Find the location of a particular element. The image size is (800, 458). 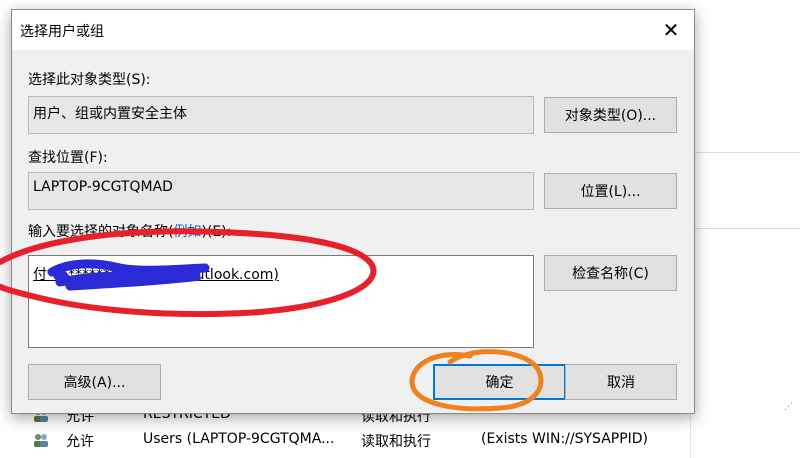

location-label: 查找位置(F): is located at coordinates (68, 158).